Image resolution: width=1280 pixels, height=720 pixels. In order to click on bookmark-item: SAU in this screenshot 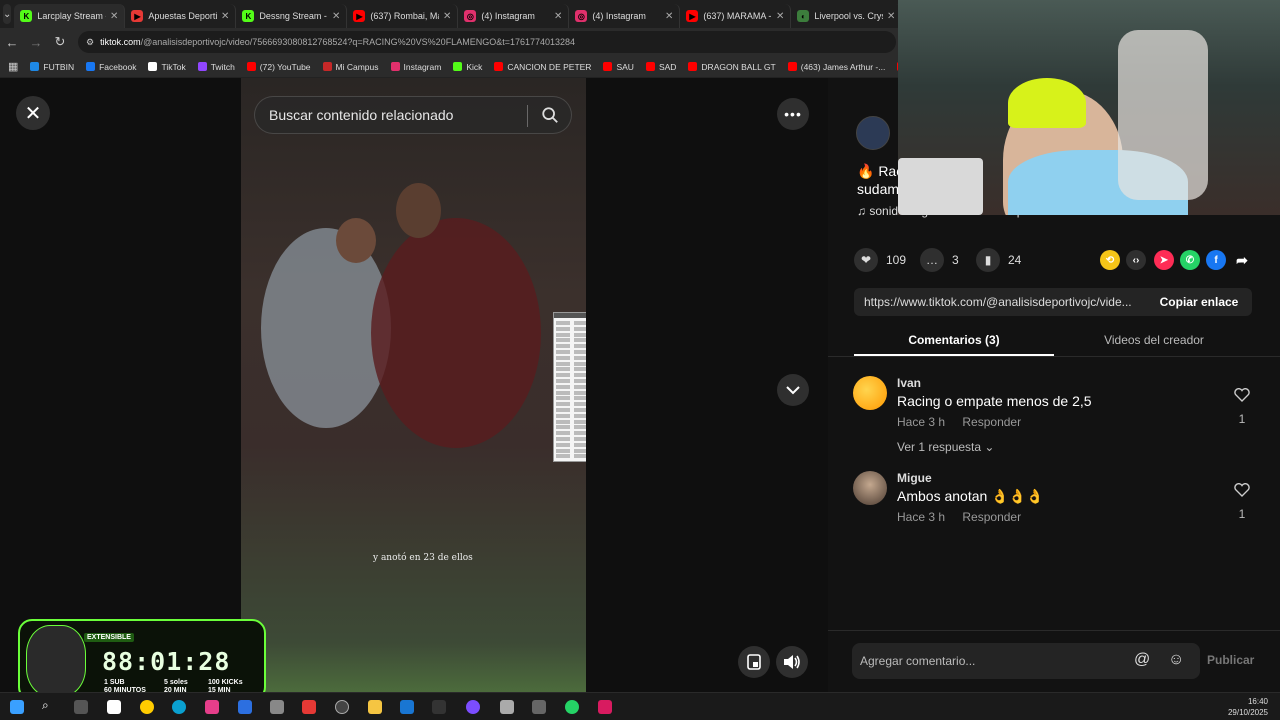, I will do `click(618, 67)`.